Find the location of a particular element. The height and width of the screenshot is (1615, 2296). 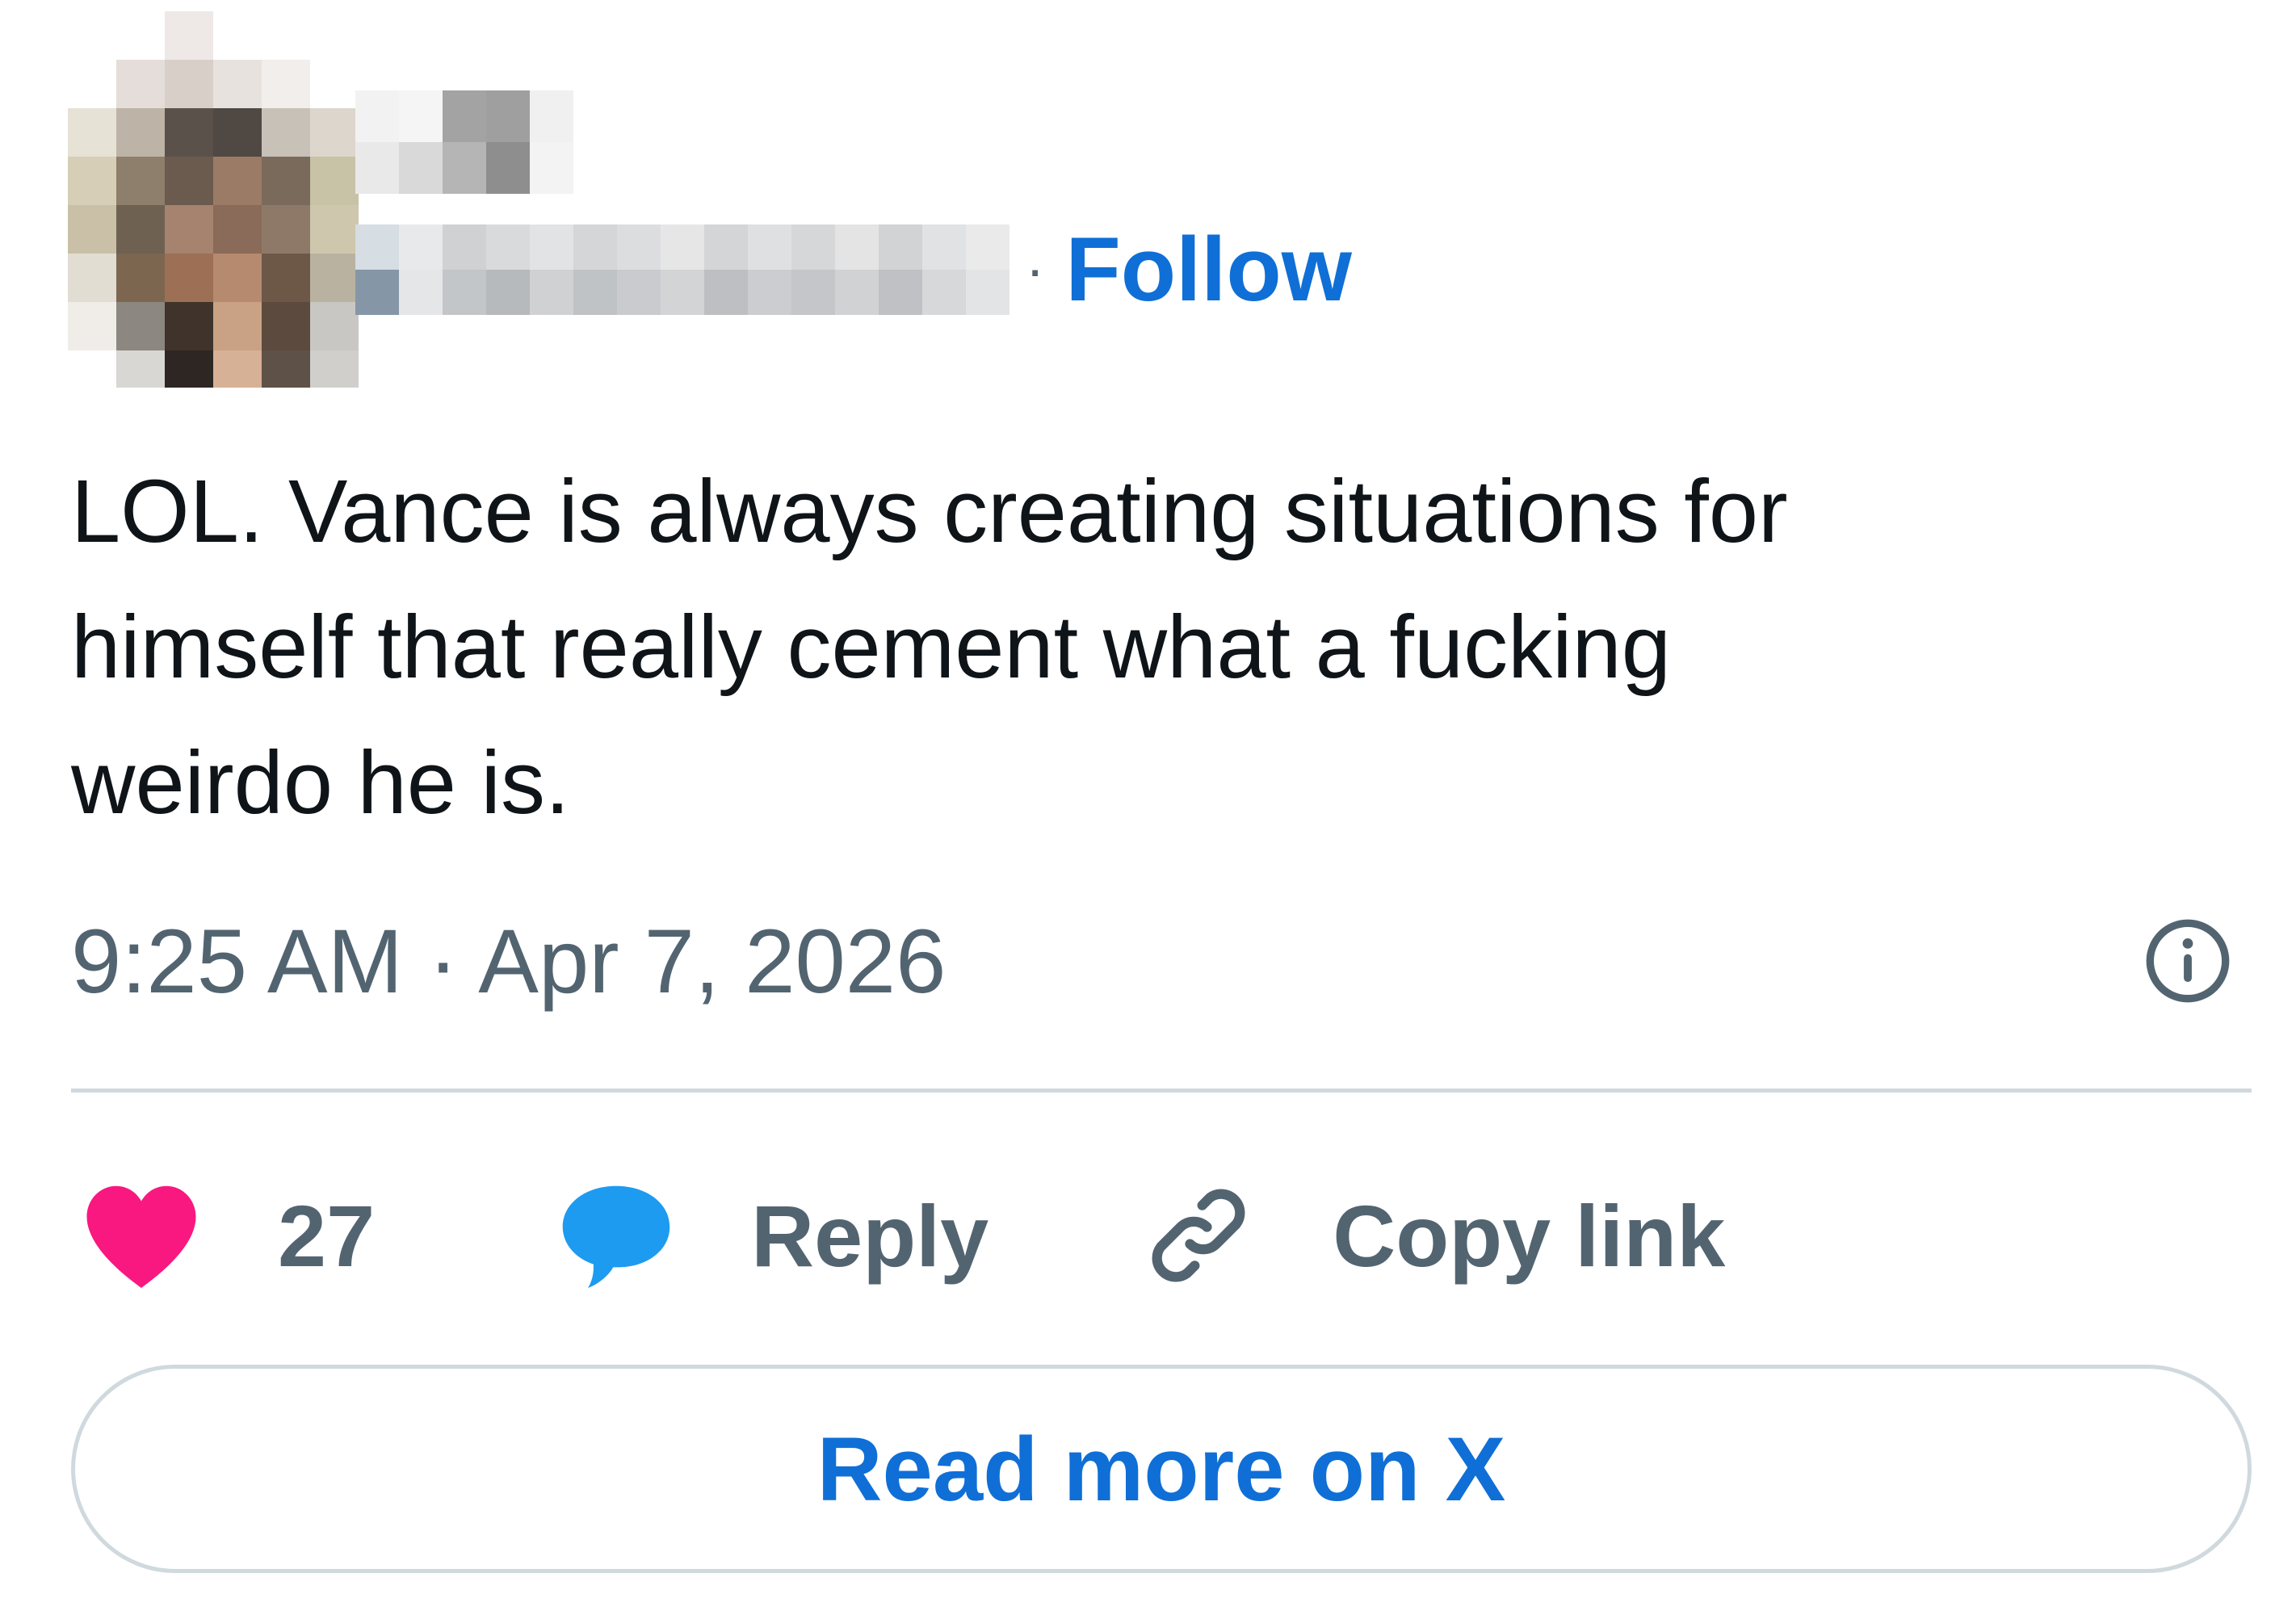

follow-button: Follow is located at coordinates (1208, 269).